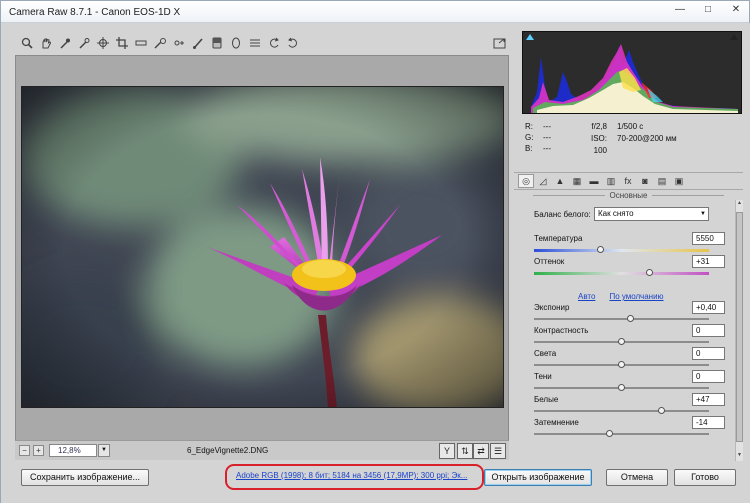  What do you see at coordinates (629, 337) in the screenshot?
I see `slider-4: Контрастность 0` at bounding box center [629, 337].